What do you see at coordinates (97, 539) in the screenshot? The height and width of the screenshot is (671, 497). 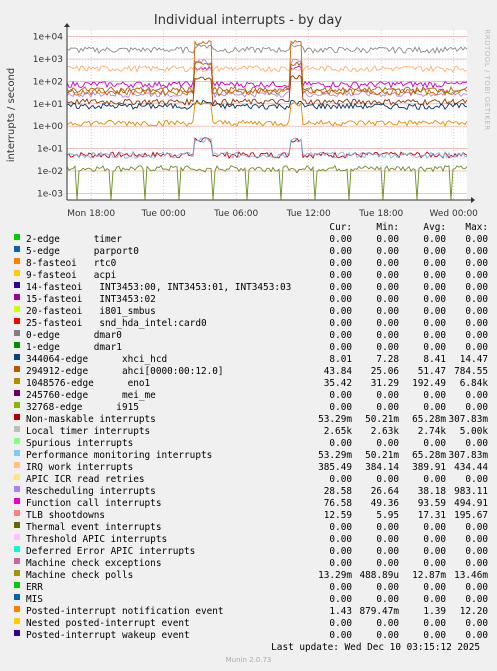 I see `legend-label: Threshold APIC interrupts` at bounding box center [97, 539].